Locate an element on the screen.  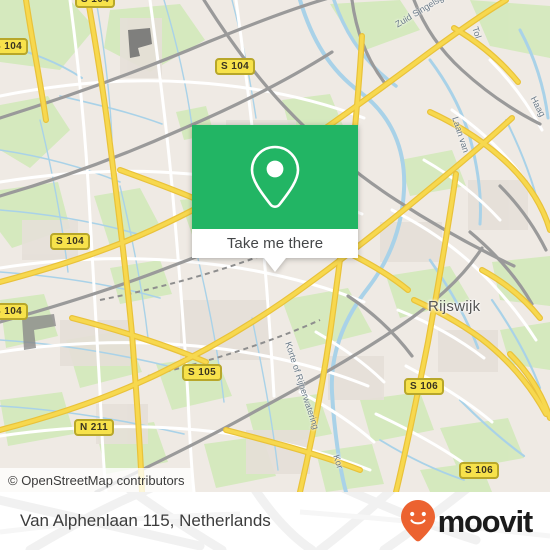
popup-icon-panel is located at coordinates (275, 177).